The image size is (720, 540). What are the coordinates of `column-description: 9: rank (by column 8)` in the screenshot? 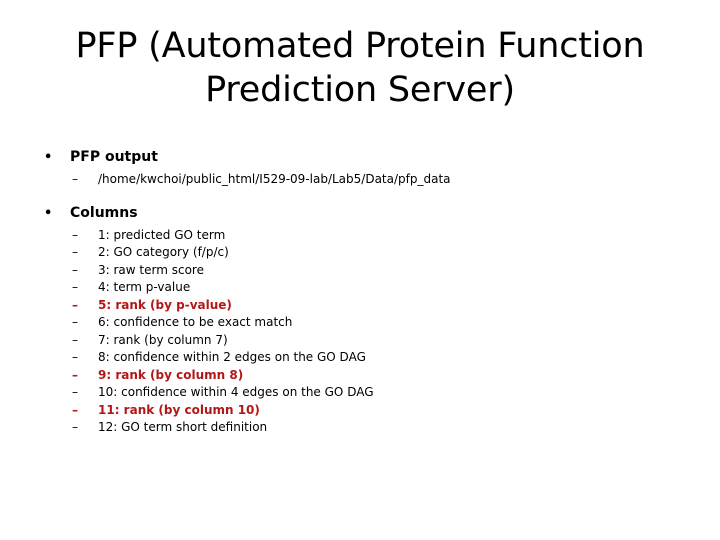 It's located at (171, 374).